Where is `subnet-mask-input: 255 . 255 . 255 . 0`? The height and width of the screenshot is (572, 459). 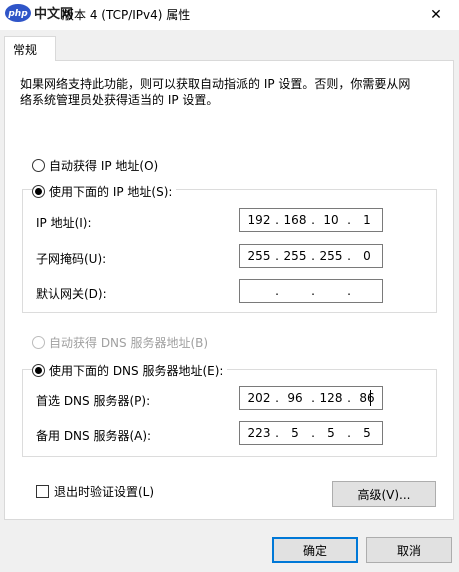 subnet-mask-input: 255 . 255 . 255 . 0 is located at coordinates (311, 256).